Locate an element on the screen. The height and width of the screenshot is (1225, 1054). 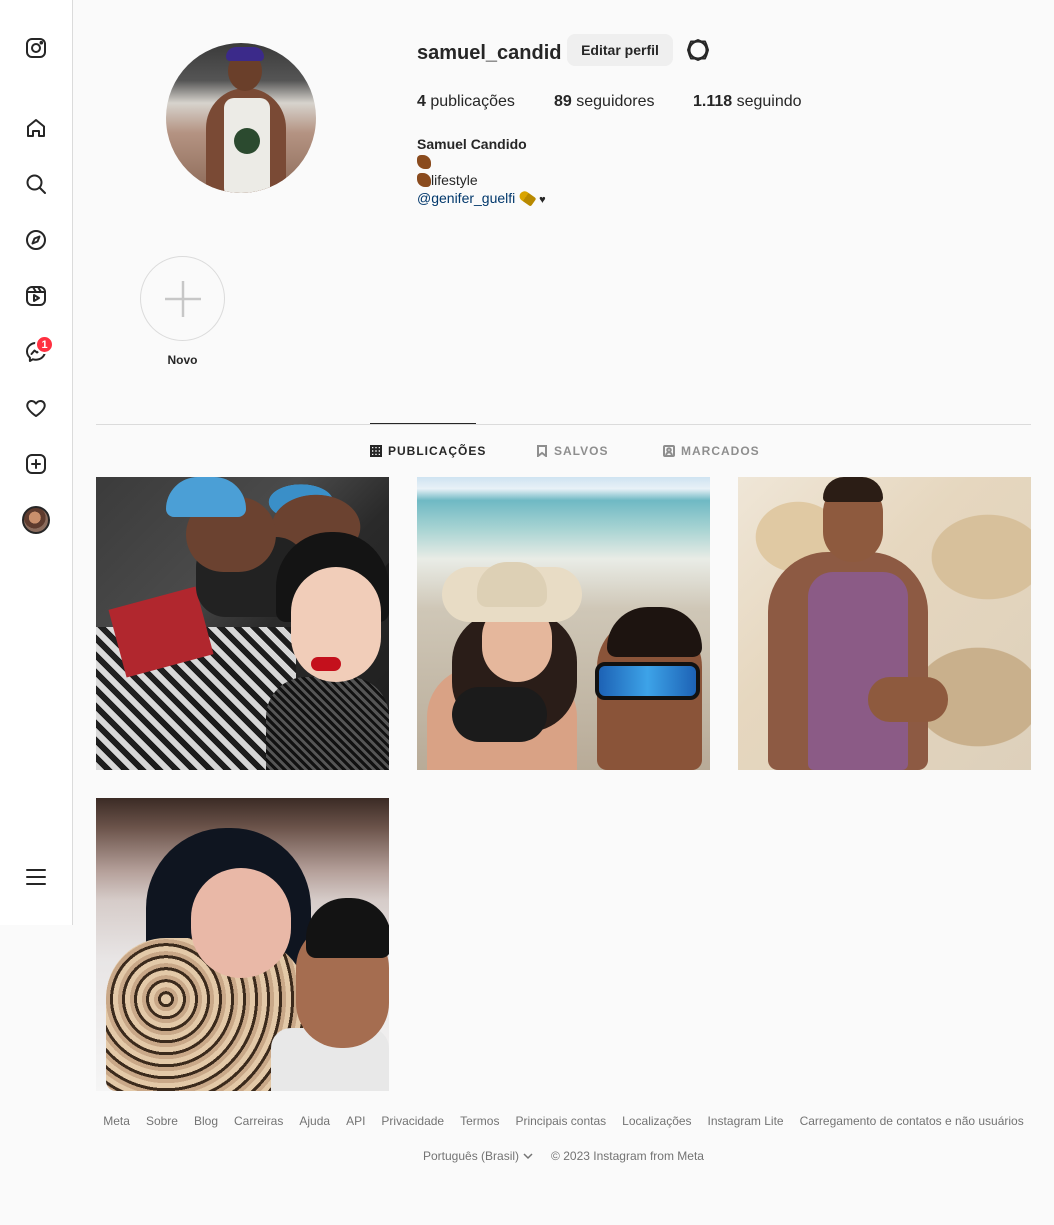
footer-link: Blog is located at coordinates (206, 1121).